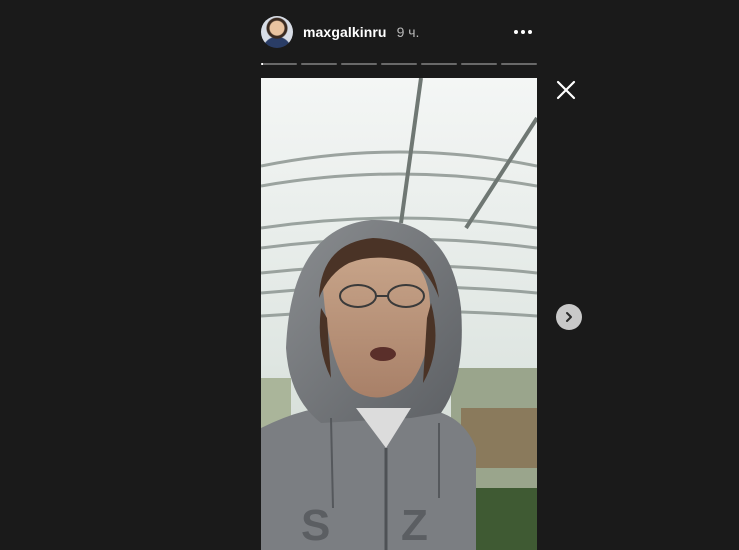 The height and width of the screenshot is (550, 739). I want to click on more-options-icon, so click(523, 32).